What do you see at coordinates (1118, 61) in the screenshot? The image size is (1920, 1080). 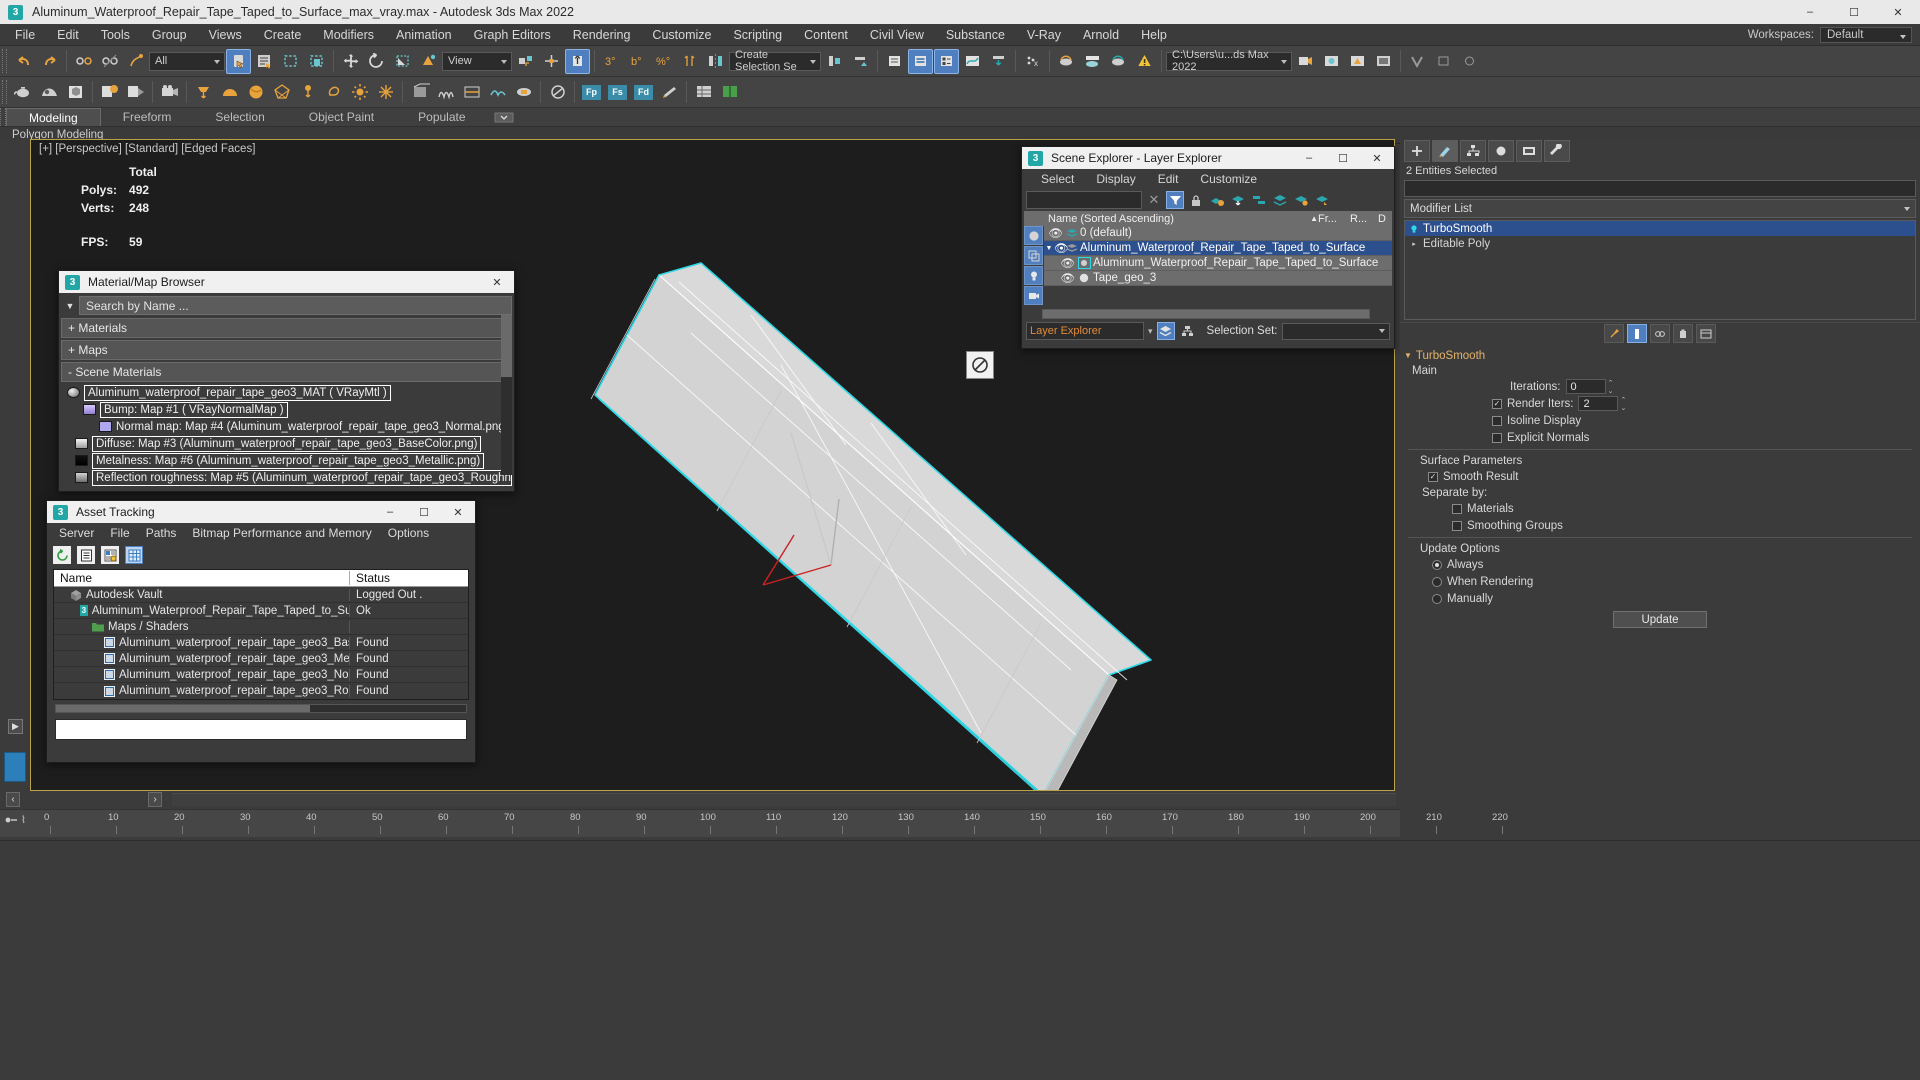 I see `slate-material-editor-icon` at bounding box center [1118, 61].